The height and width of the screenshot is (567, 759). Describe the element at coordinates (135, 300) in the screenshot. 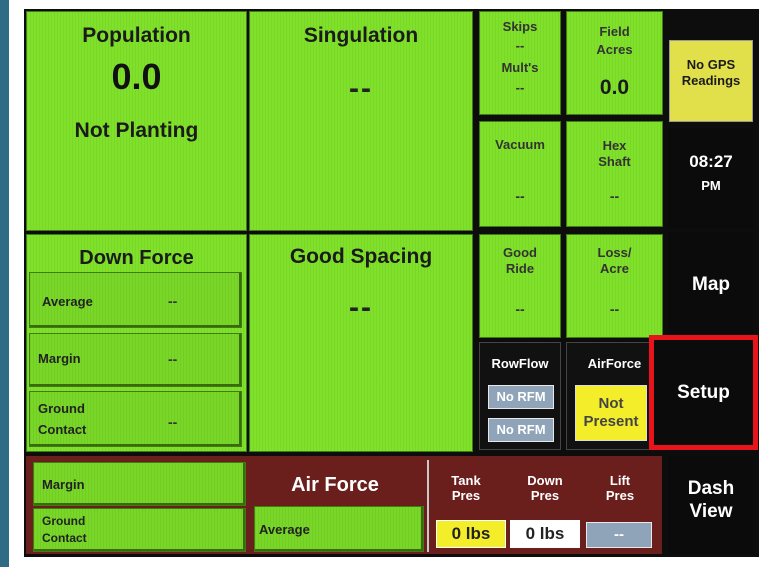

I see `down-force-average-row: Average --` at that location.